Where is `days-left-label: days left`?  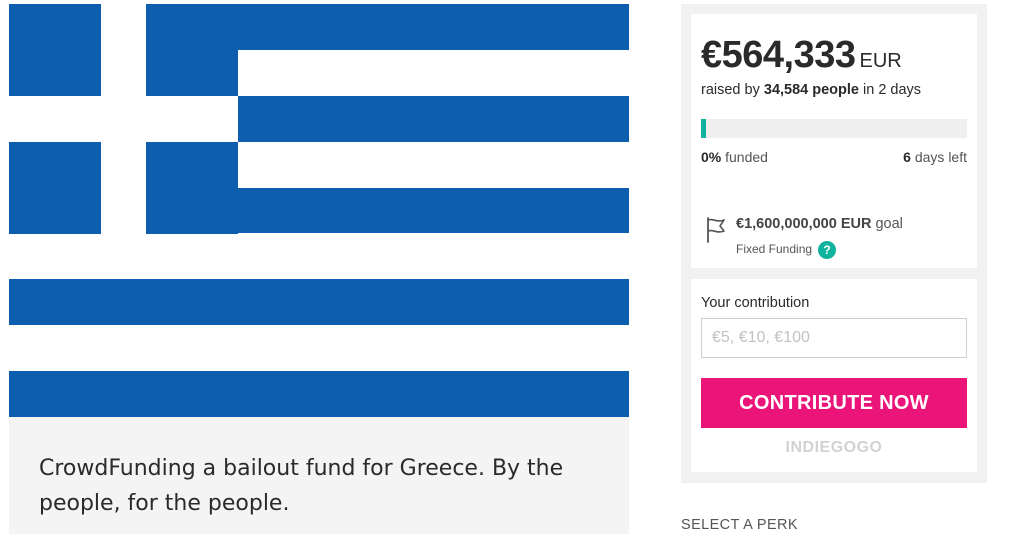
days-left-label: days left is located at coordinates (940, 157).